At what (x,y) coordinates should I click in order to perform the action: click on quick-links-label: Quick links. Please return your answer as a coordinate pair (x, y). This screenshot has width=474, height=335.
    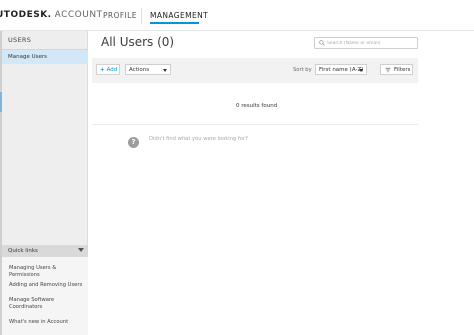
    Looking at the image, I should click on (23, 251).